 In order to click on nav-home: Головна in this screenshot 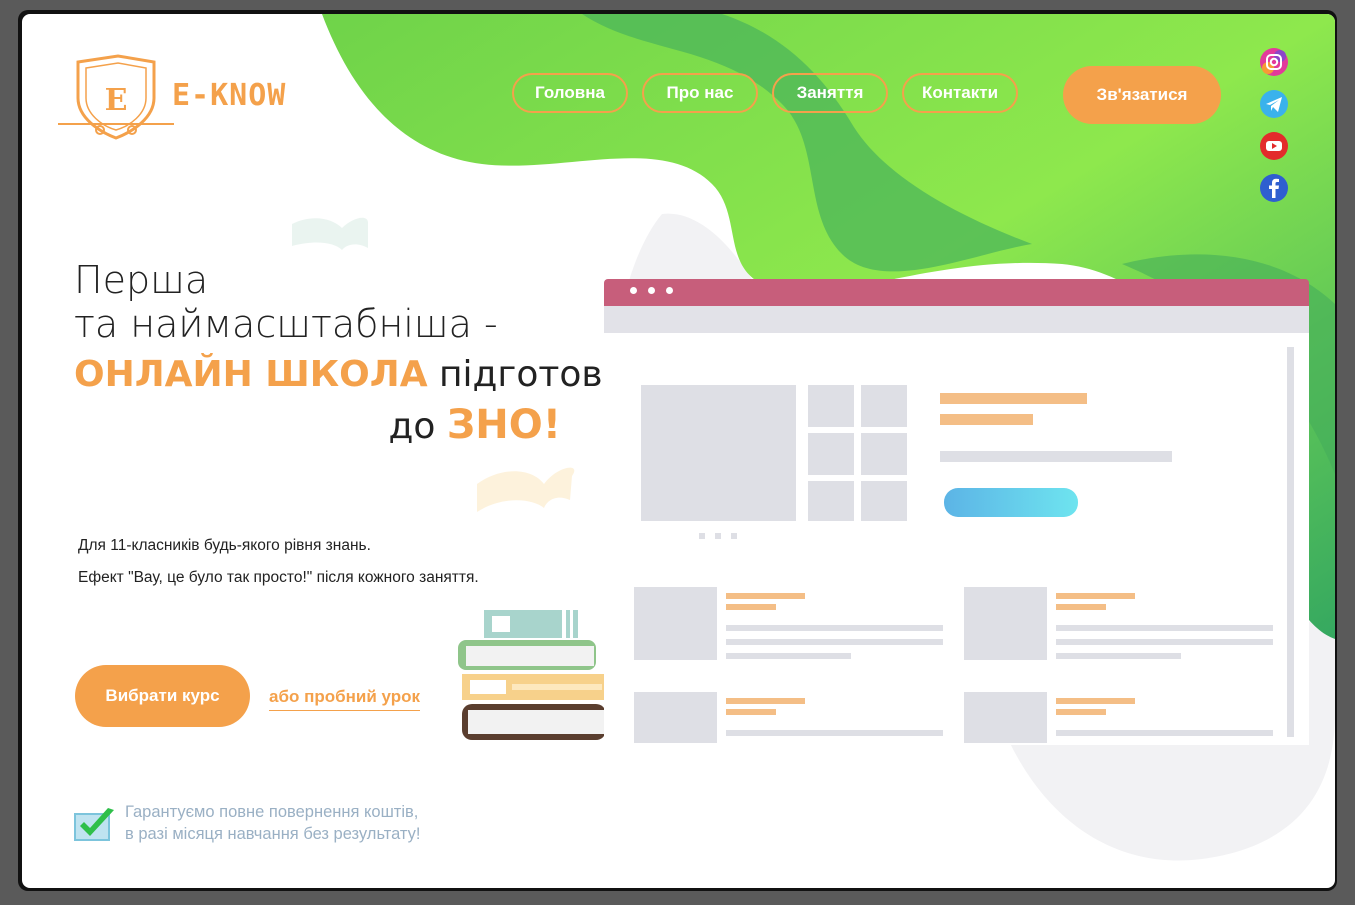, I will do `click(570, 93)`.